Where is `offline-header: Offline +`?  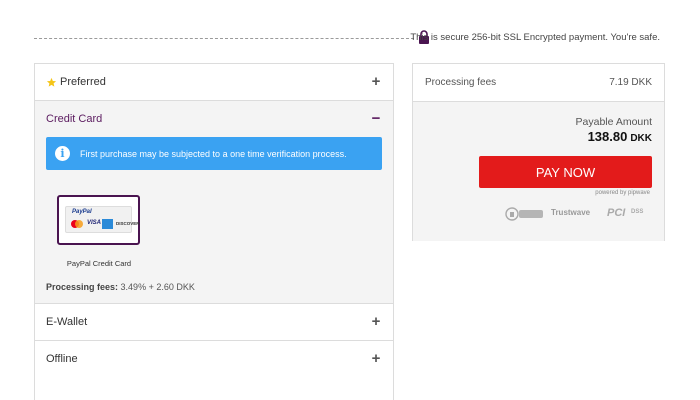 offline-header: Offline + is located at coordinates (214, 359).